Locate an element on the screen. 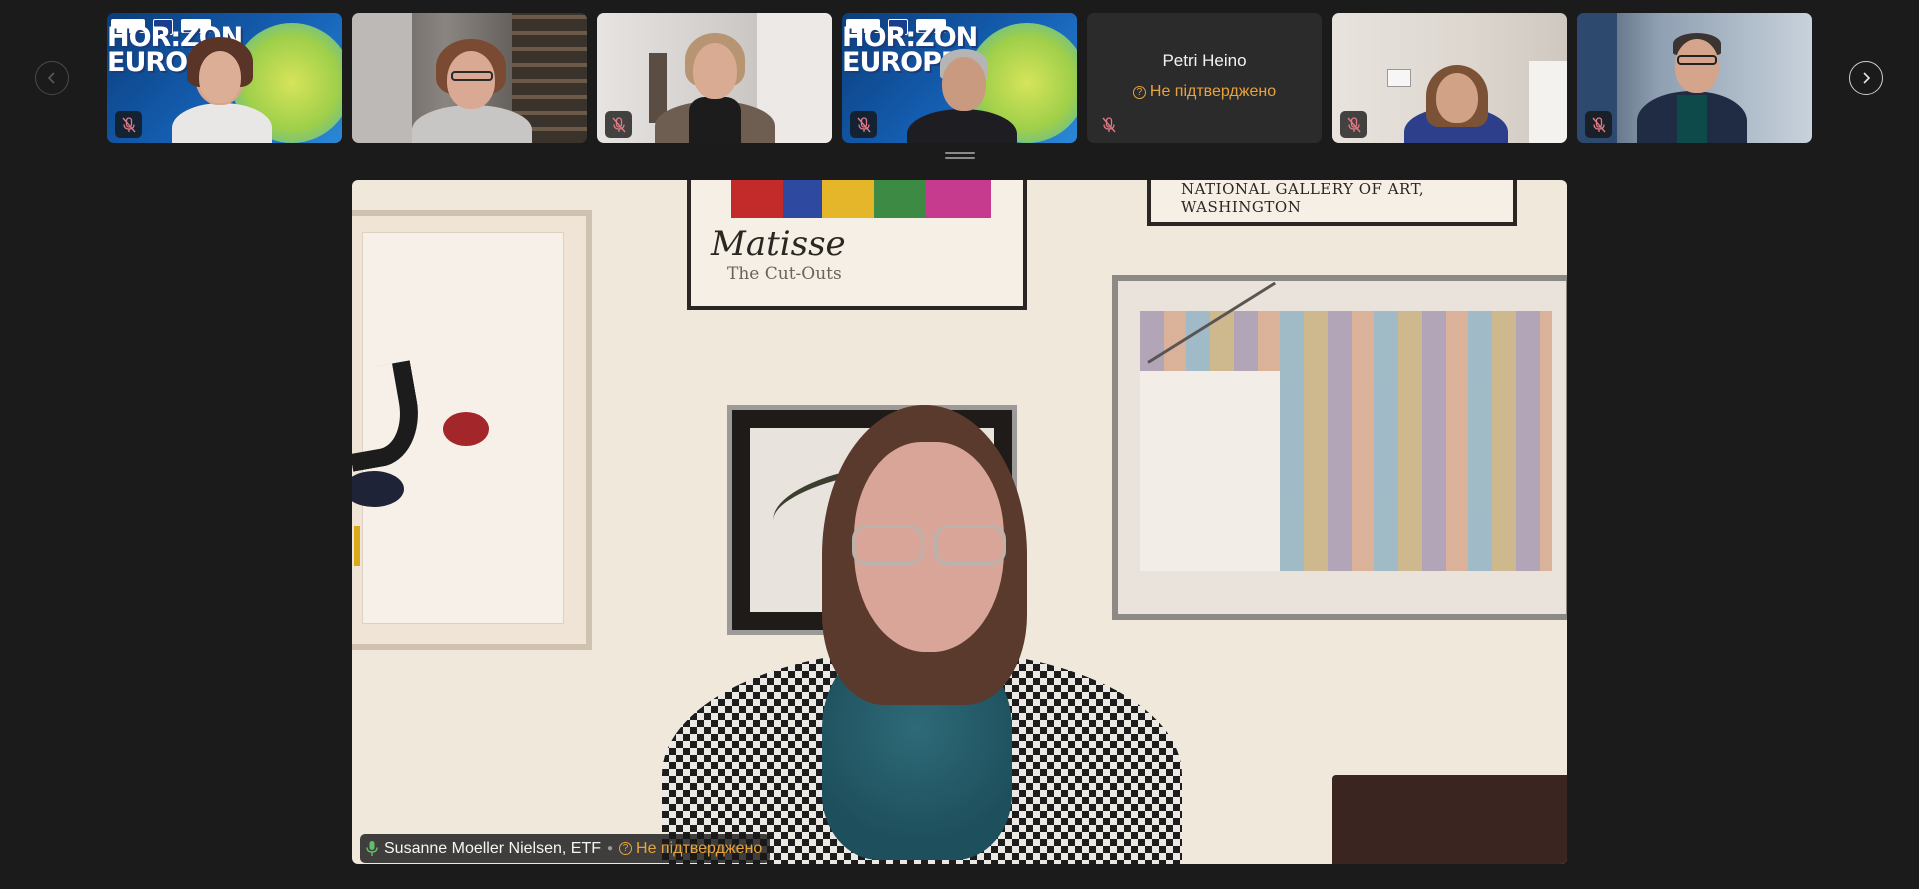 The image size is (1919, 889). gallery-poster: NATIONAL GALLERY OF ART, WASHINGTON is located at coordinates (1332, 203).